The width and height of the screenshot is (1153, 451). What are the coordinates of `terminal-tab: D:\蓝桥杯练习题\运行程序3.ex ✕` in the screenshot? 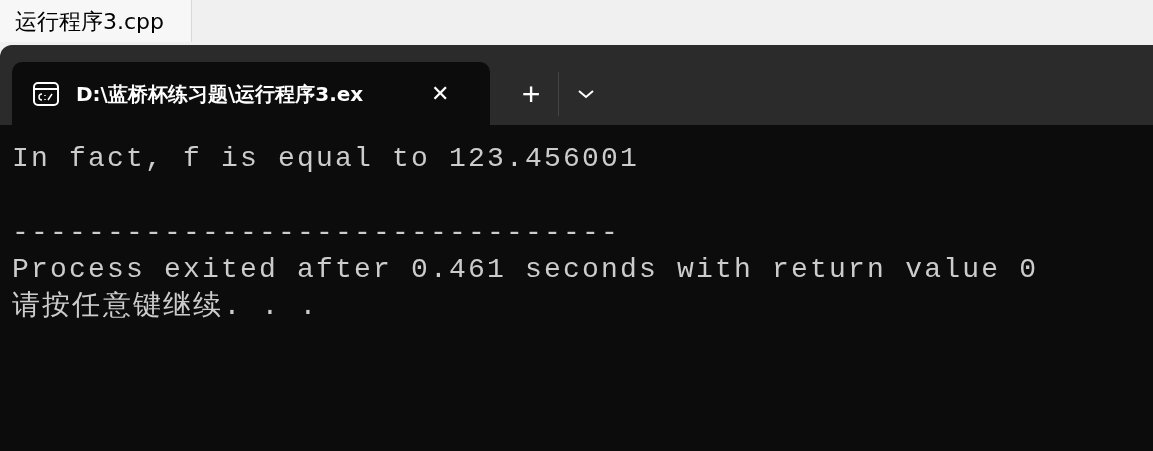 It's located at (251, 93).